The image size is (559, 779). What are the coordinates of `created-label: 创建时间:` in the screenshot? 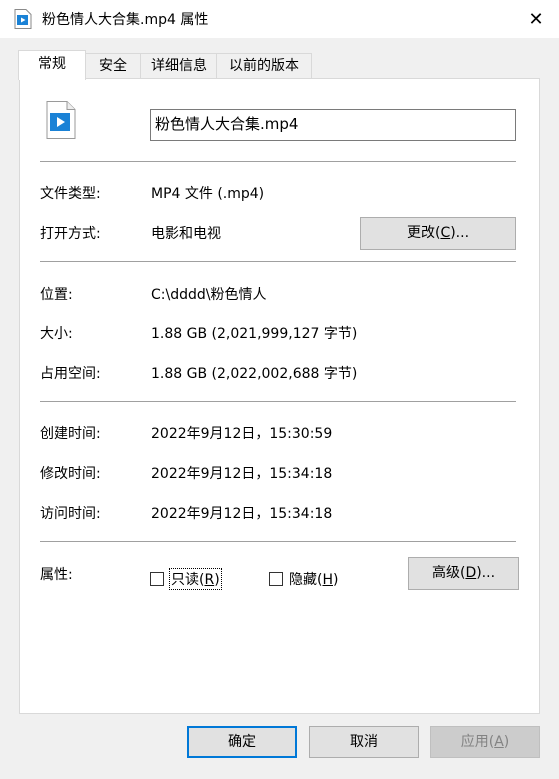 It's located at (70, 434).